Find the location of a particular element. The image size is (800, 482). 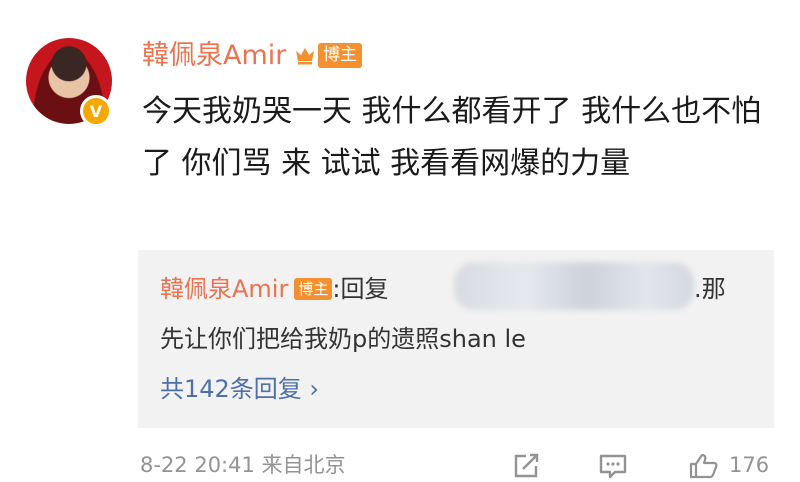

like-icon is located at coordinates (704, 466).